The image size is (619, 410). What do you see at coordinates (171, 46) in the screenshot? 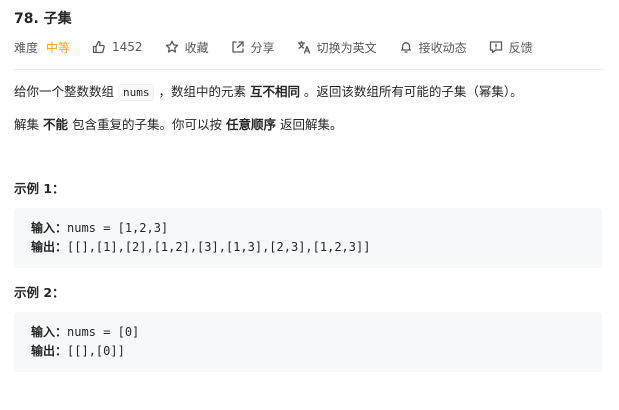
I see `star-icon` at bounding box center [171, 46].